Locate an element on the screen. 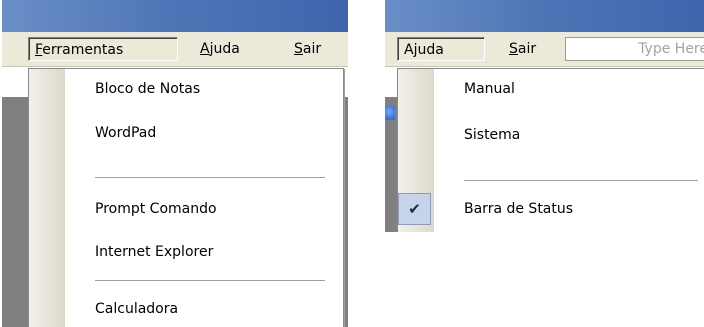 Image resolution: width=704 pixels, height=327 pixels. menu-bar: Ajuda Sair Type Here is located at coordinates (544, 49).